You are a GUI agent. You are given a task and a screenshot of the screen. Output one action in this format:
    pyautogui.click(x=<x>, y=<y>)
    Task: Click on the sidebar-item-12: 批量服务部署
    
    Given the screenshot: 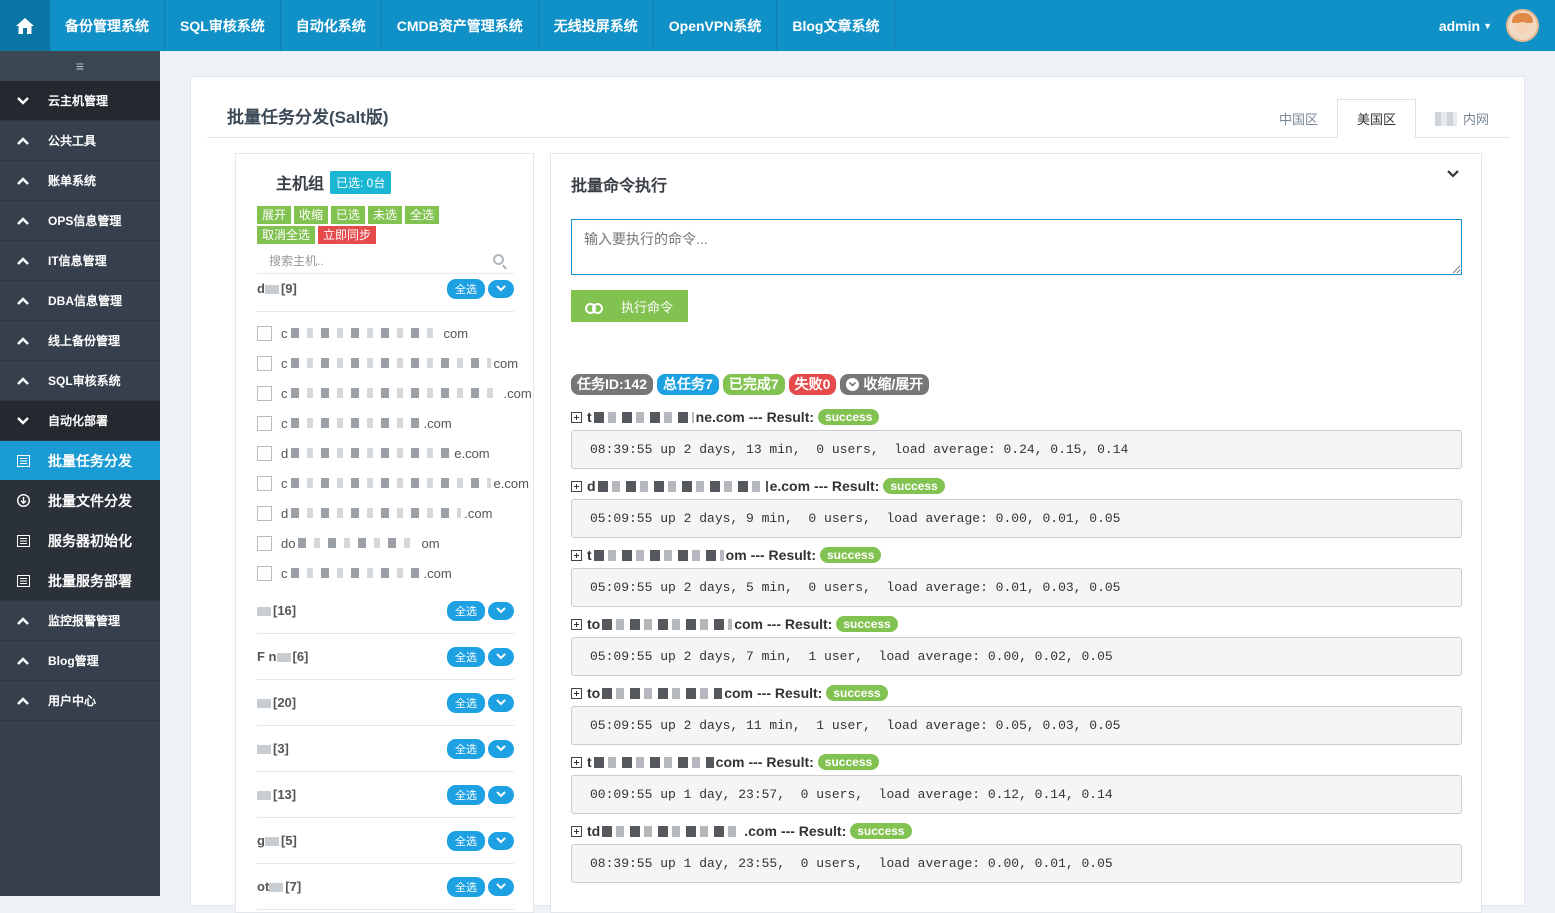 What is the action you would take?
    pyautogui.click(x=80, y=581)
    